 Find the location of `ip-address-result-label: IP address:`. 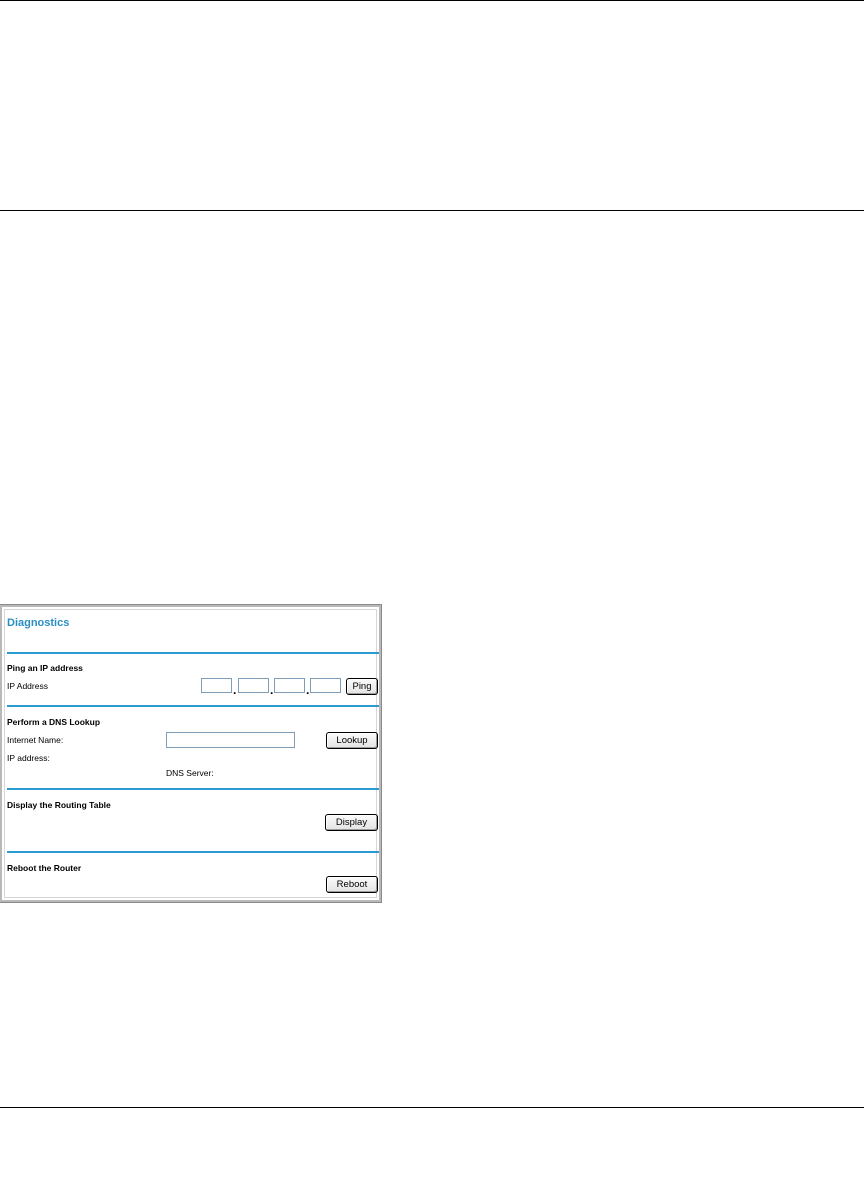

ip-address-result-label: IP address: is located at coordinates (28, 758).